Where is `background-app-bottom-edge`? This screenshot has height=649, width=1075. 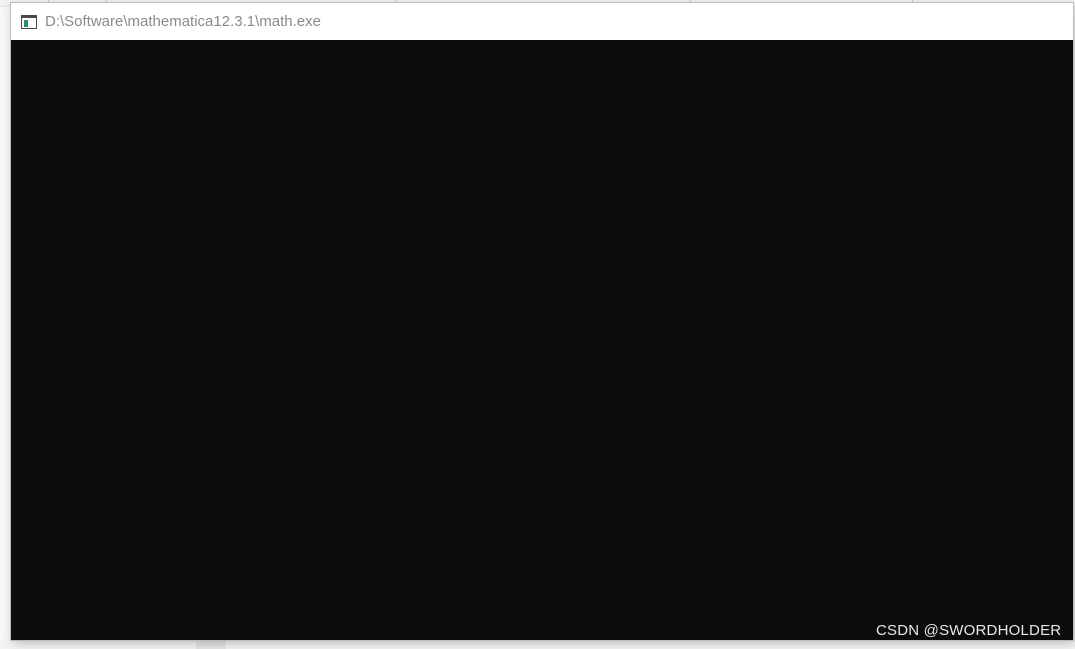
background-app-bottom-edge is located at coordinates (537, 644).